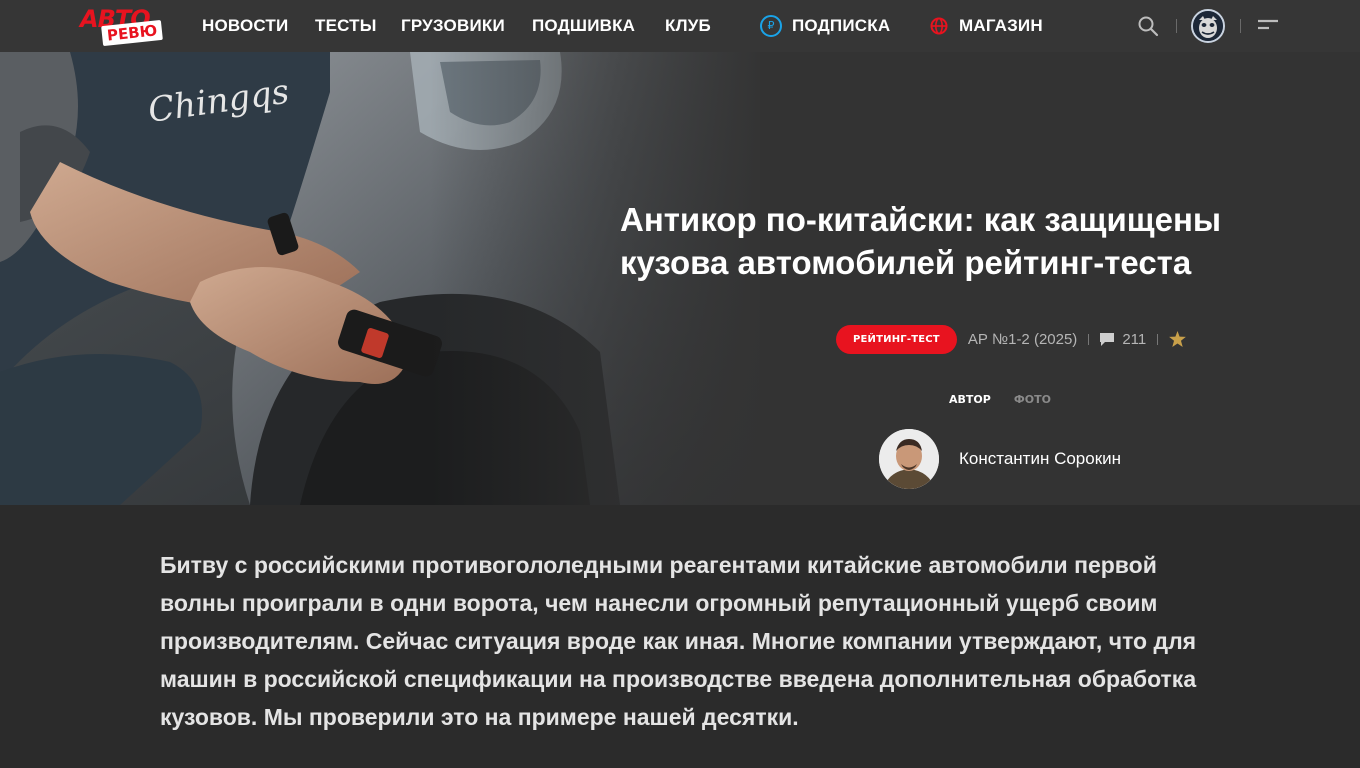 The image size is (1360, 768). Describe the element at coordinates (1178, 339) in the screenshot. I see `star-icon` at that location.